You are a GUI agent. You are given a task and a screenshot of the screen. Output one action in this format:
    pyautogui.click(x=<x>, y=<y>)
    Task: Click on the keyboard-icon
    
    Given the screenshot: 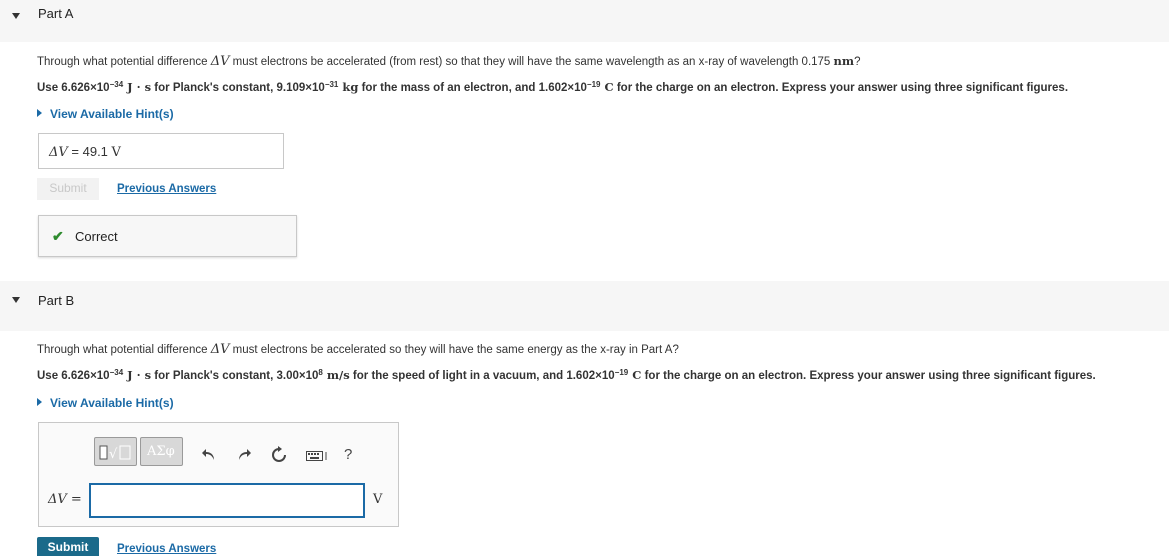 What is the action you would take?
    pyautogui.click(x=317, y=458)
    